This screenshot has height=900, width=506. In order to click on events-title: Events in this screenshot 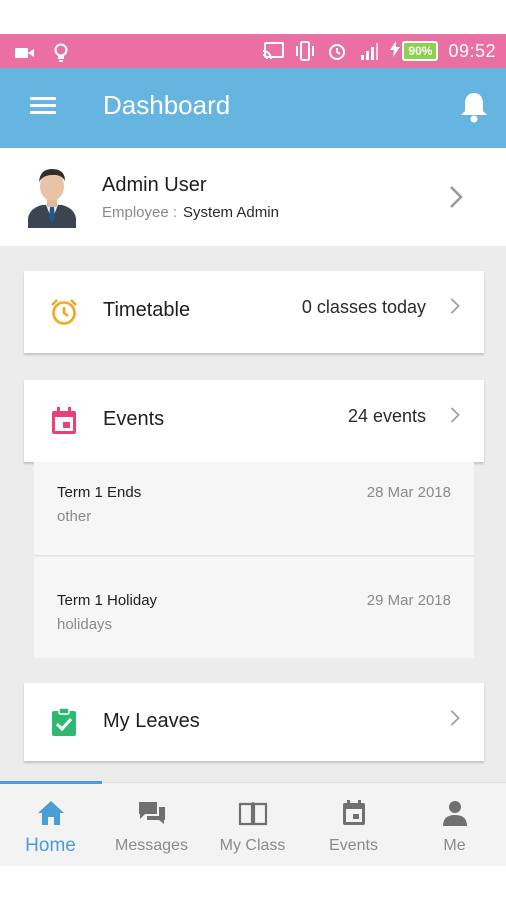, I will do `click(134, 419)`.